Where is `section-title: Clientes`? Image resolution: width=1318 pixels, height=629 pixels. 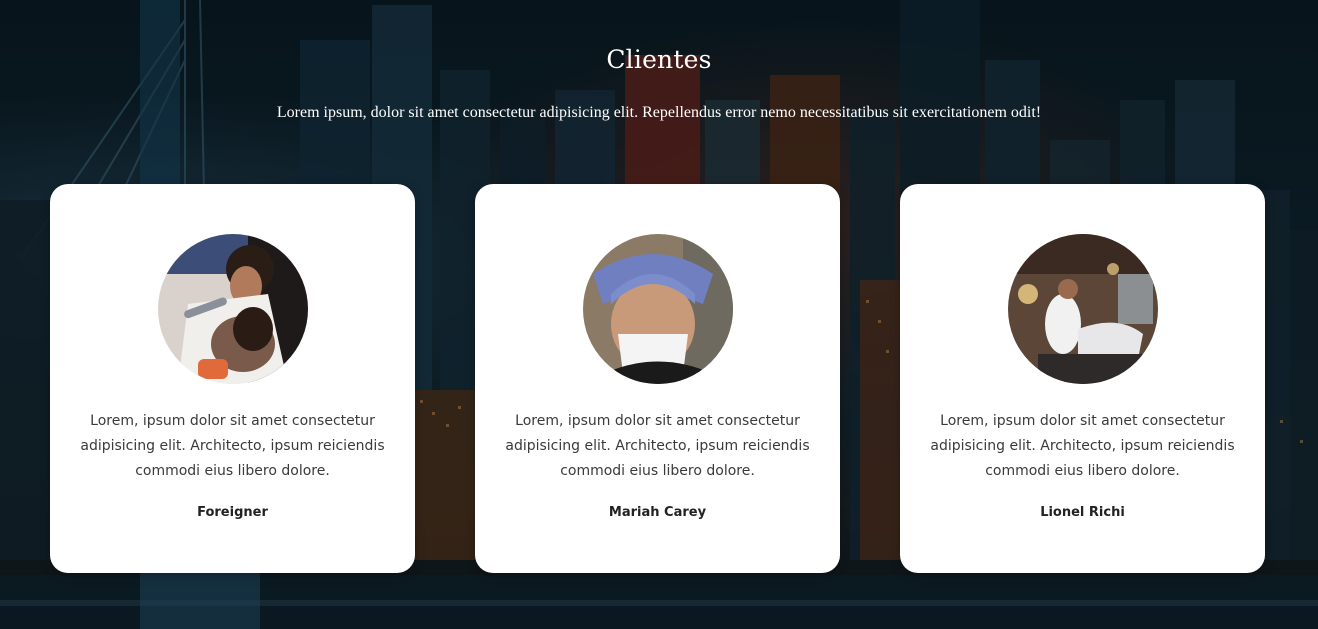
section-title: Clientes is located at coordinates (659, 59).